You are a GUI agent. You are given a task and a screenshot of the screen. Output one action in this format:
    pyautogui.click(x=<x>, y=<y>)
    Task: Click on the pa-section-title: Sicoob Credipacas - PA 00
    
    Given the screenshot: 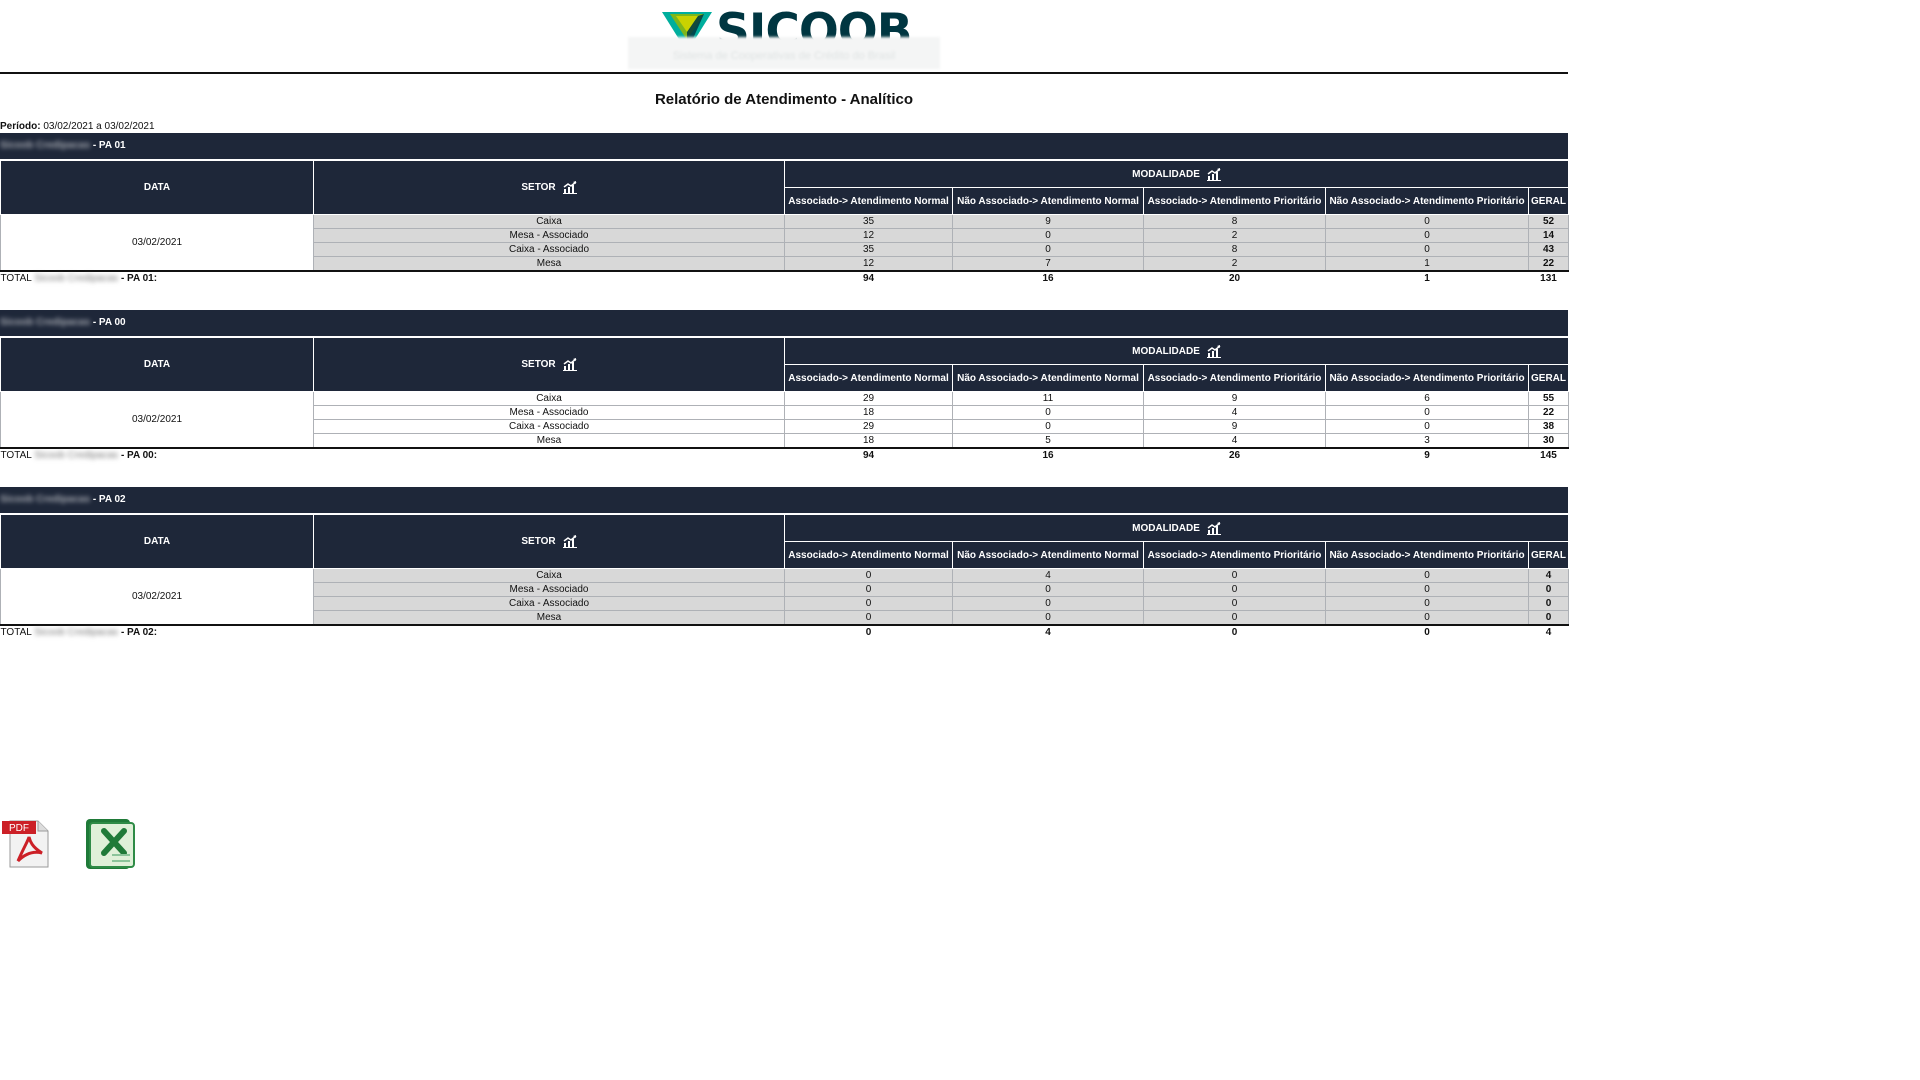 What is the action you would take?
    pyautogui.click(x=784, y=323)
    